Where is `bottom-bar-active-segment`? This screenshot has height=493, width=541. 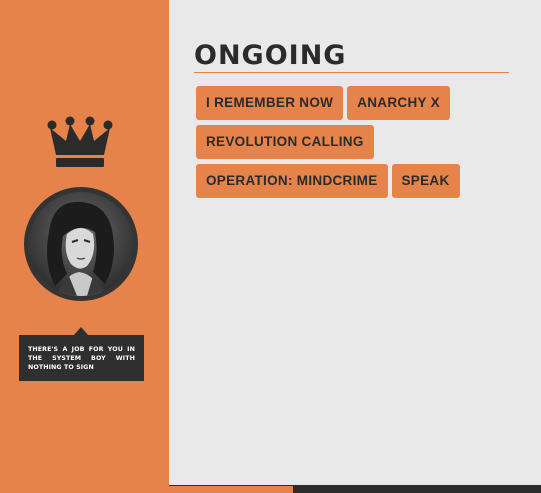 bottom-bar-active-segment is located at coordinates (231, 489).